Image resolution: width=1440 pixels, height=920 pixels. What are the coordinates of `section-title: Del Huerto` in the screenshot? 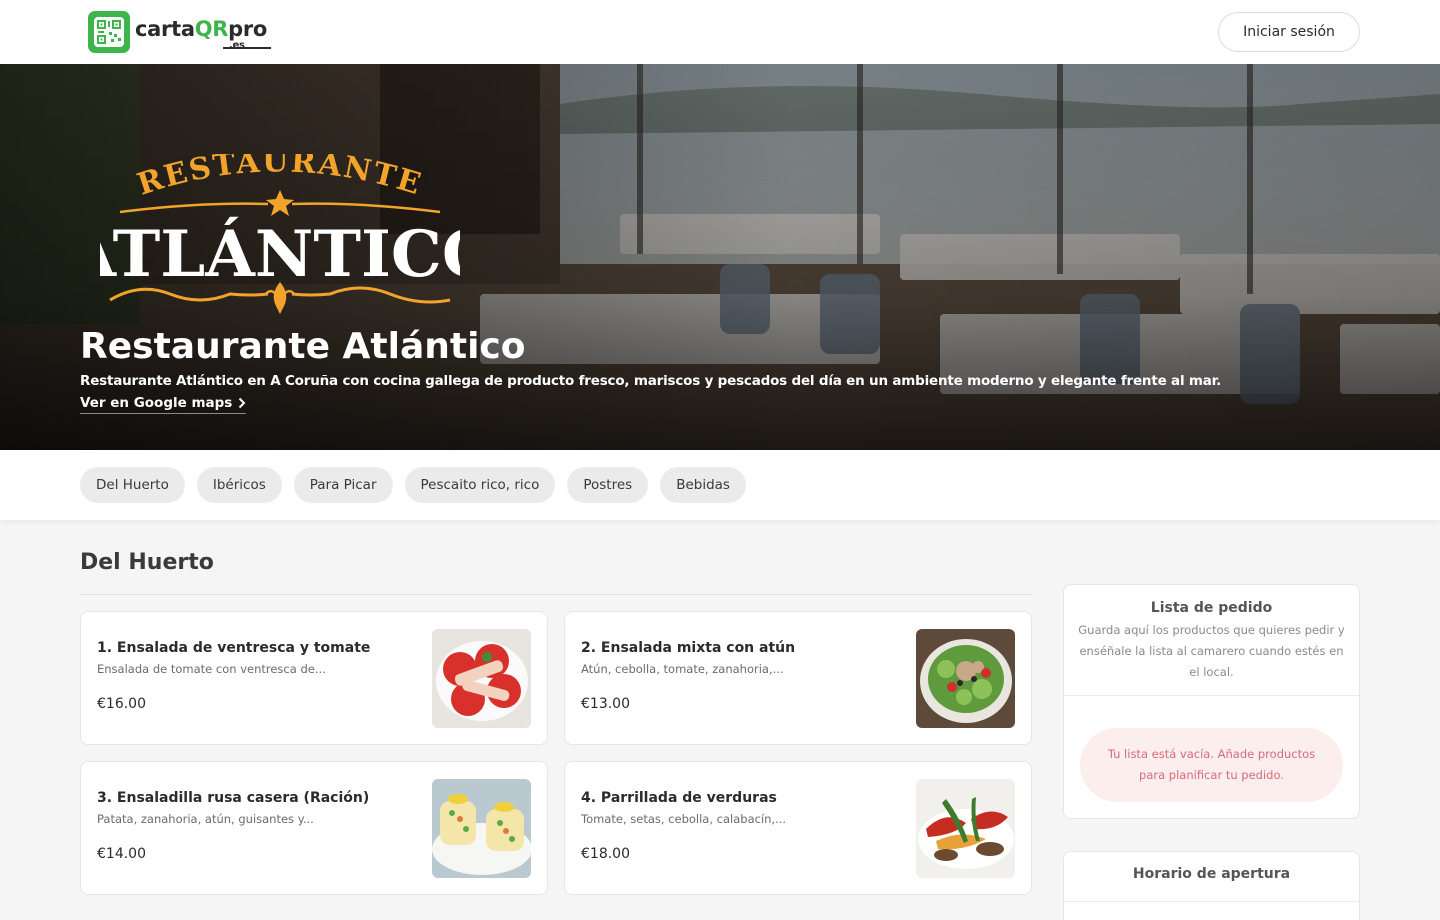 It's located at (147, 562).